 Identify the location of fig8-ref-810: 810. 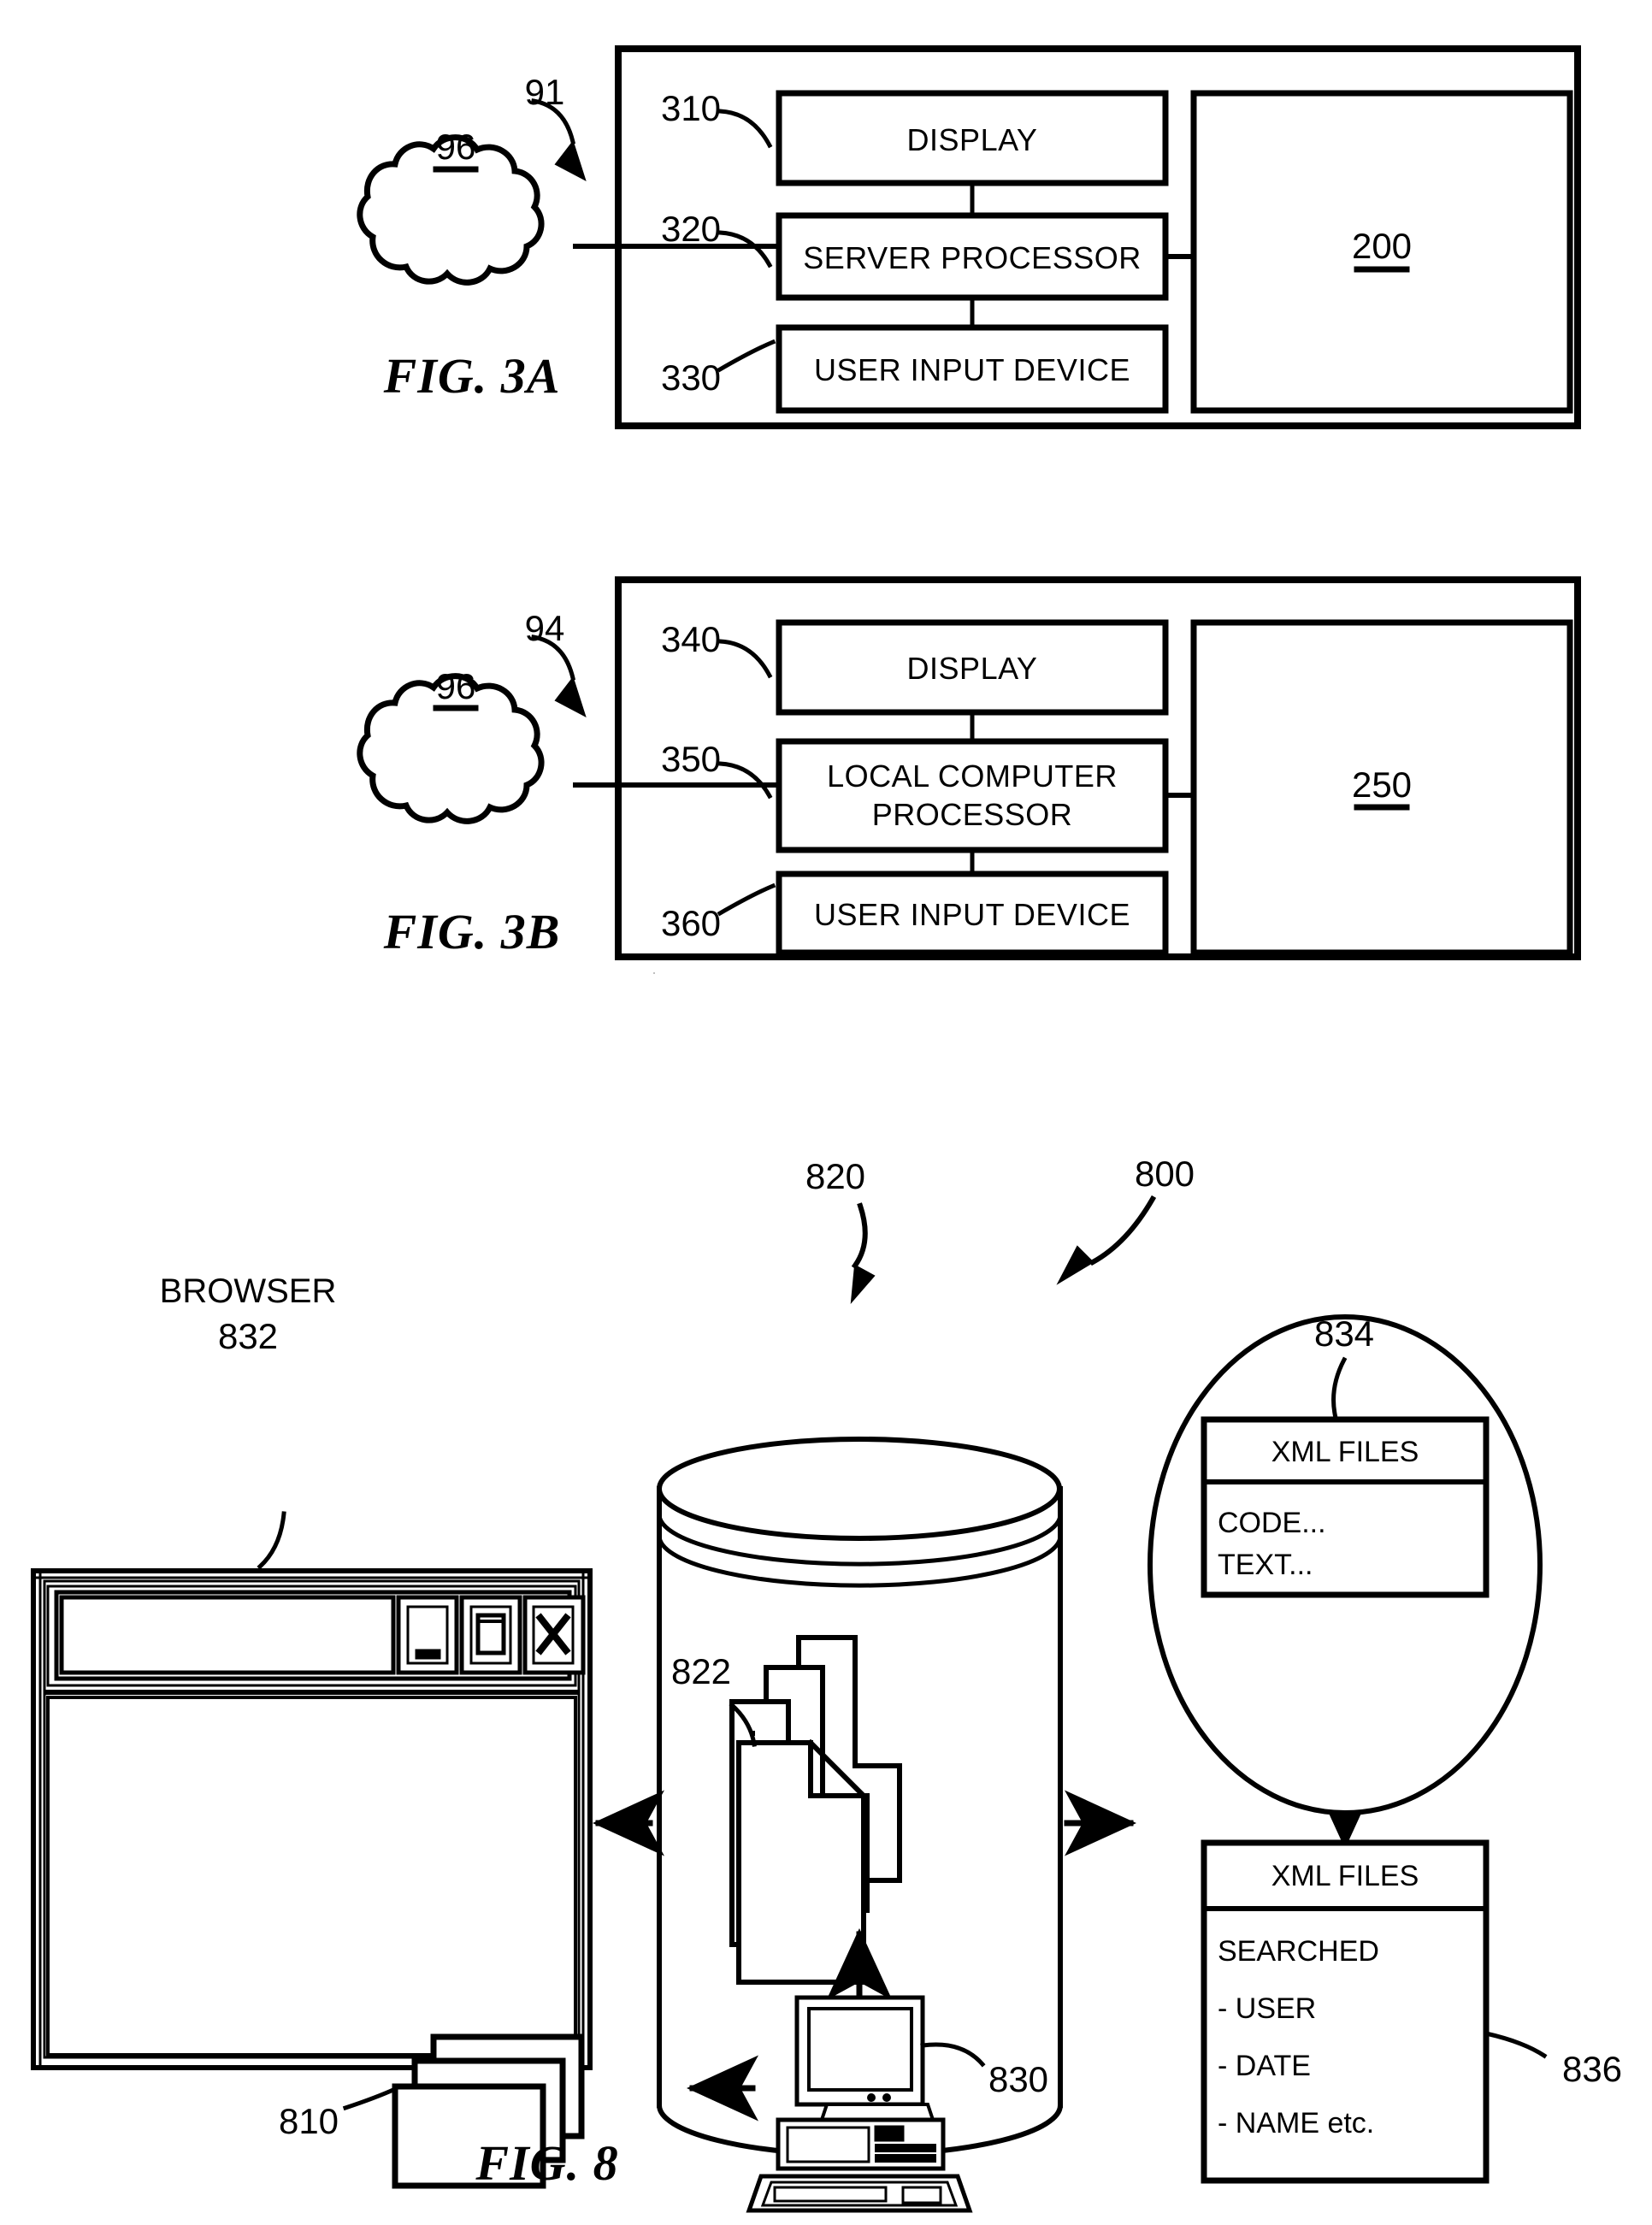
(308, 2121).